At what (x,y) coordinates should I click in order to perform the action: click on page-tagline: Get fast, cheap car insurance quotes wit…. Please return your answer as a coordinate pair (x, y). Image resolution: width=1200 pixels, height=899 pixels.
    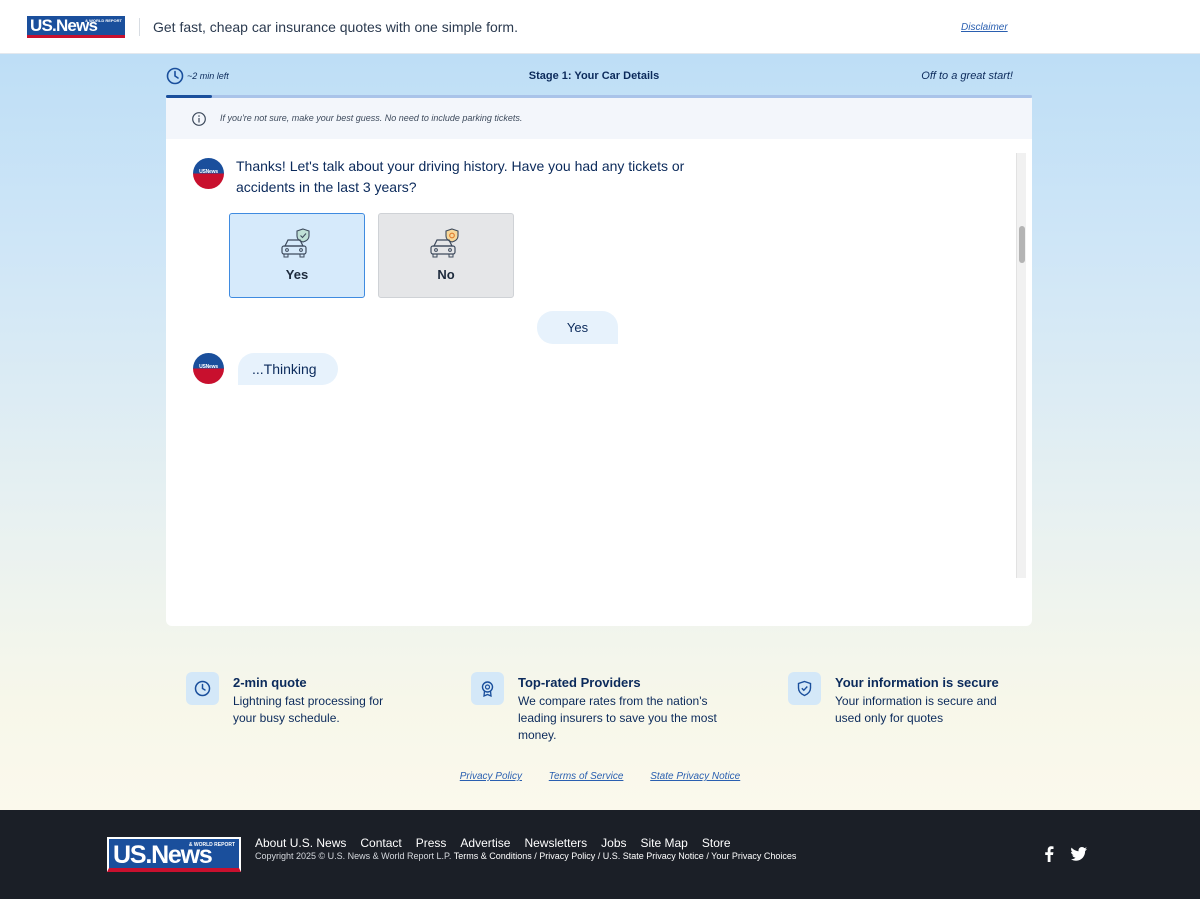
    Looking at the image, I should click on (335, 27).